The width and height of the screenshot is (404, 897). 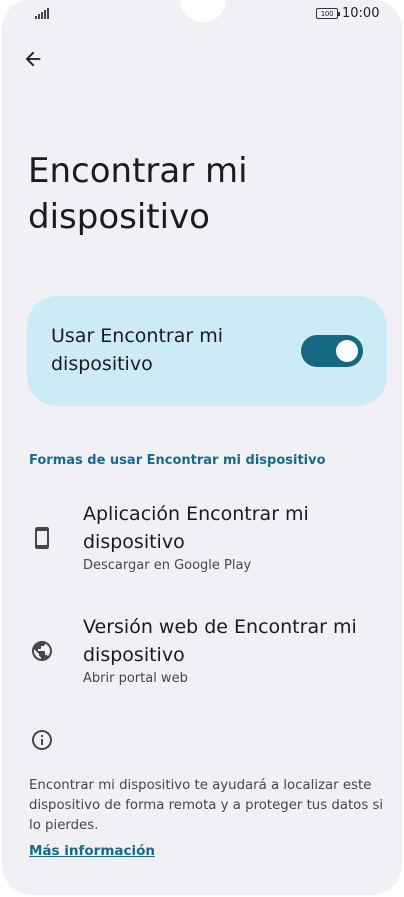 What do you see at coordinates (138, 194) in the screenshot?
I see `page-title: Encontrar mi dispositivo` at bounding box center [138, 194].